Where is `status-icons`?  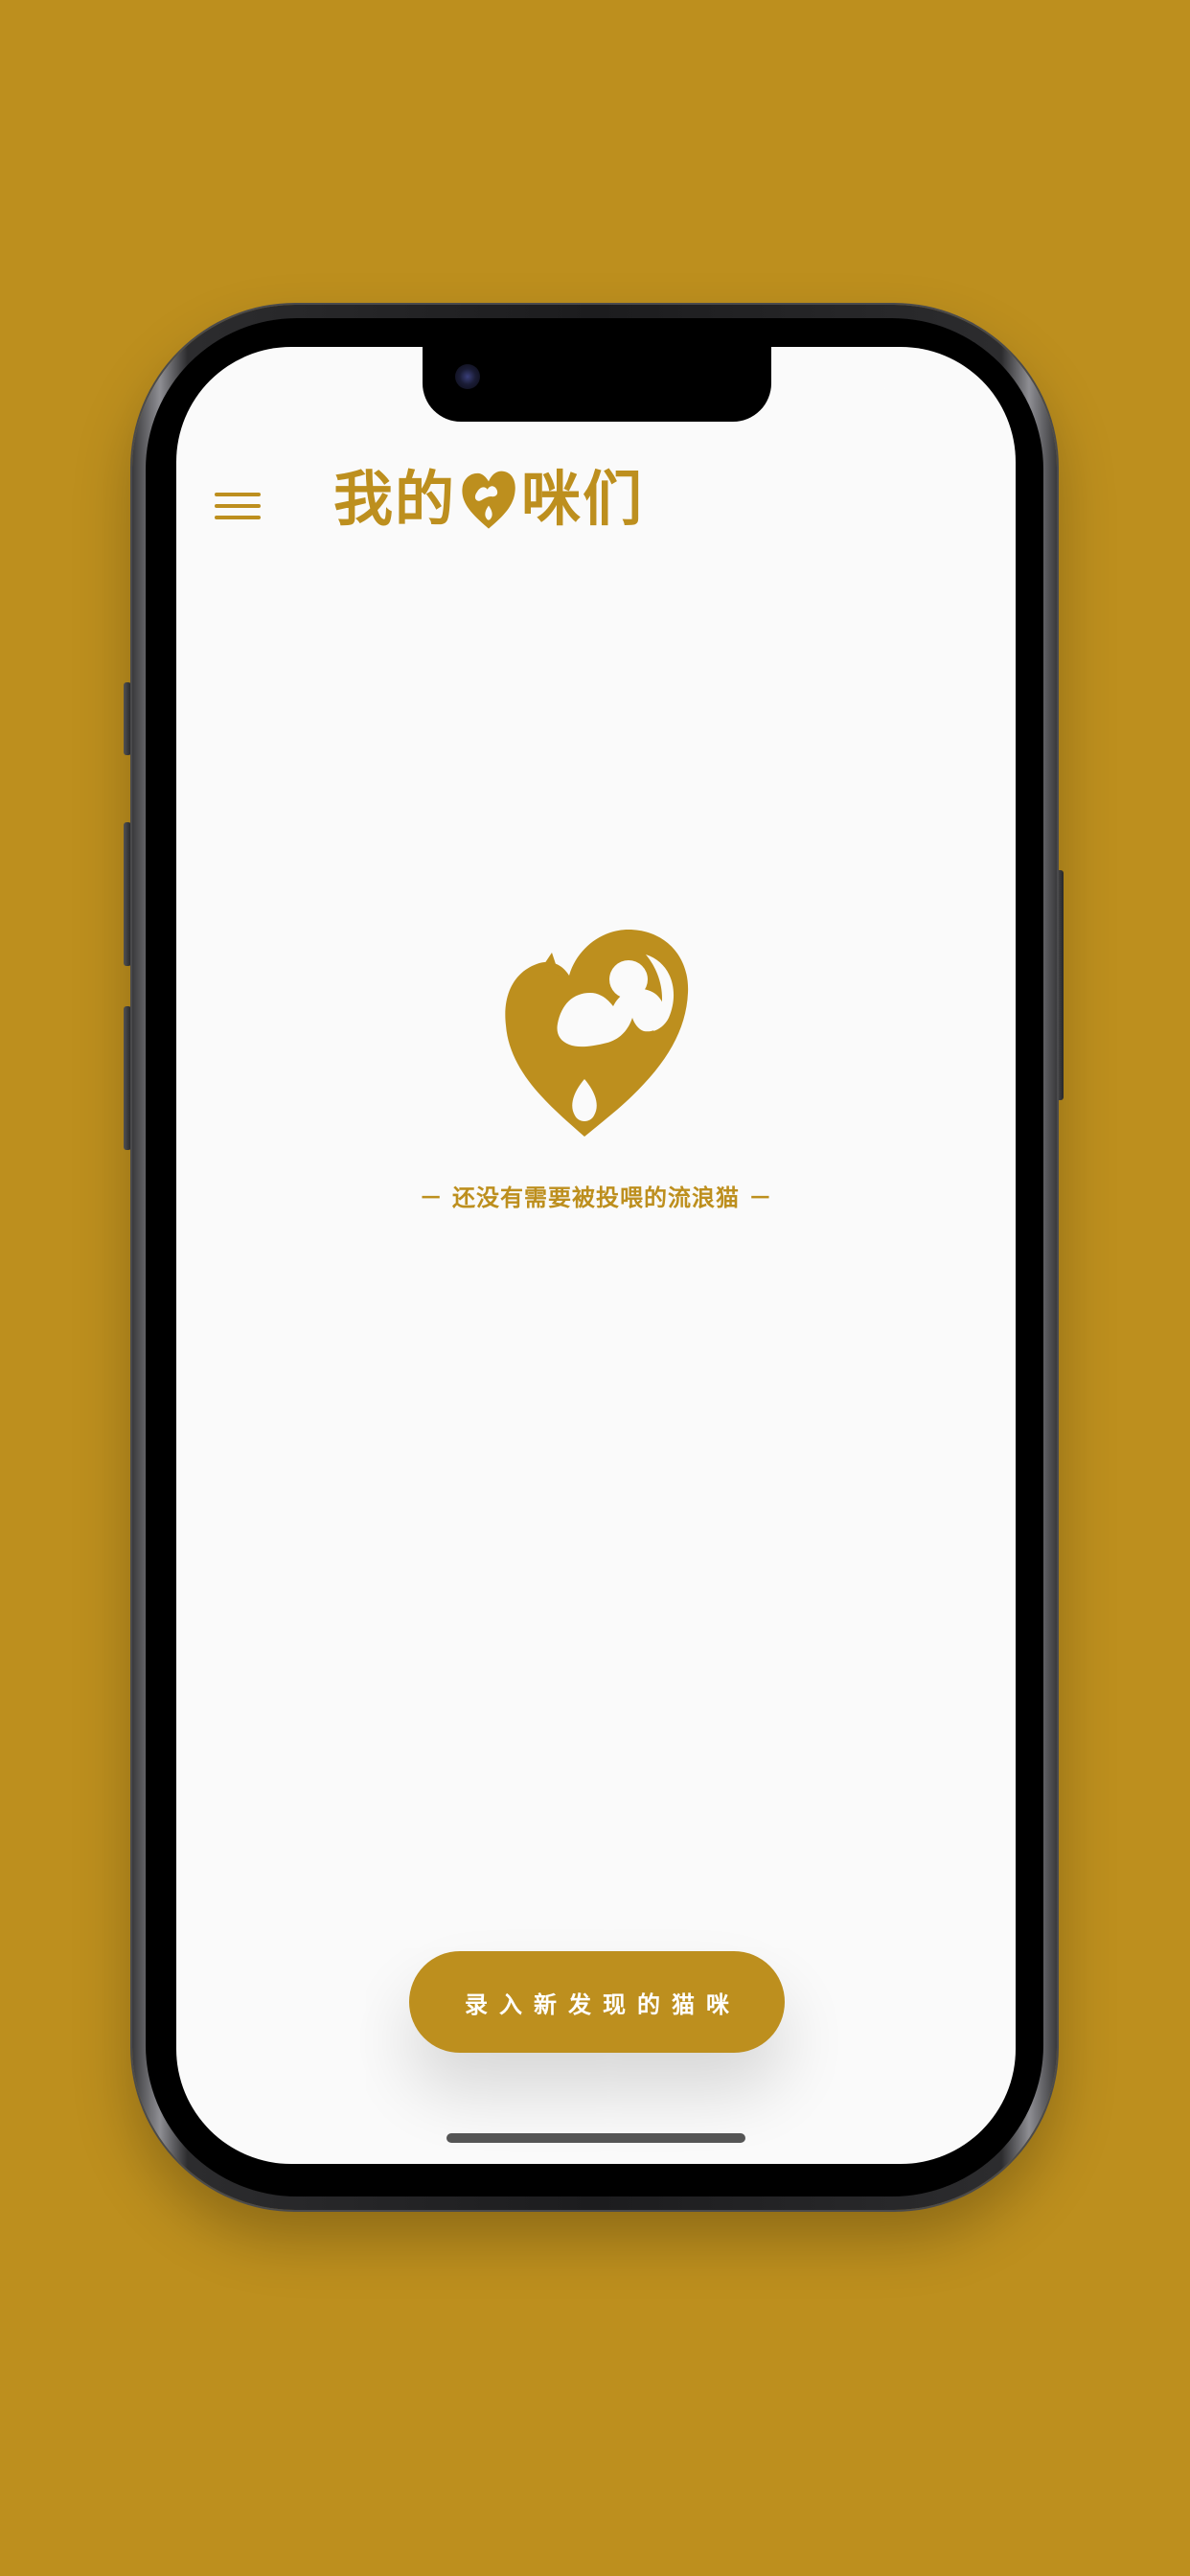 status-icons is located at coordinates (926, 394).